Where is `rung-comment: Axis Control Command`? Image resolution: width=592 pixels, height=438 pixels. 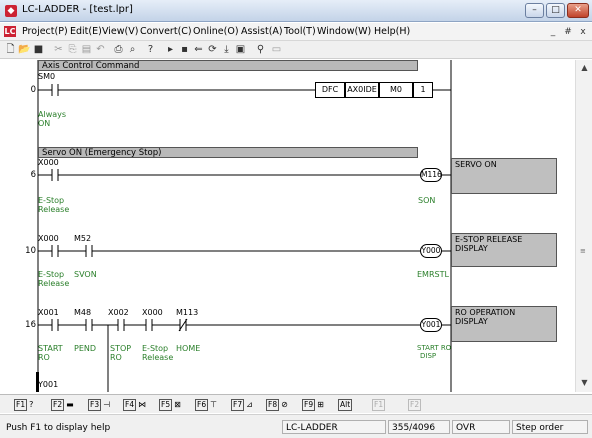 rung-comment: Axis Control Command is located at coordinates (228, 65).